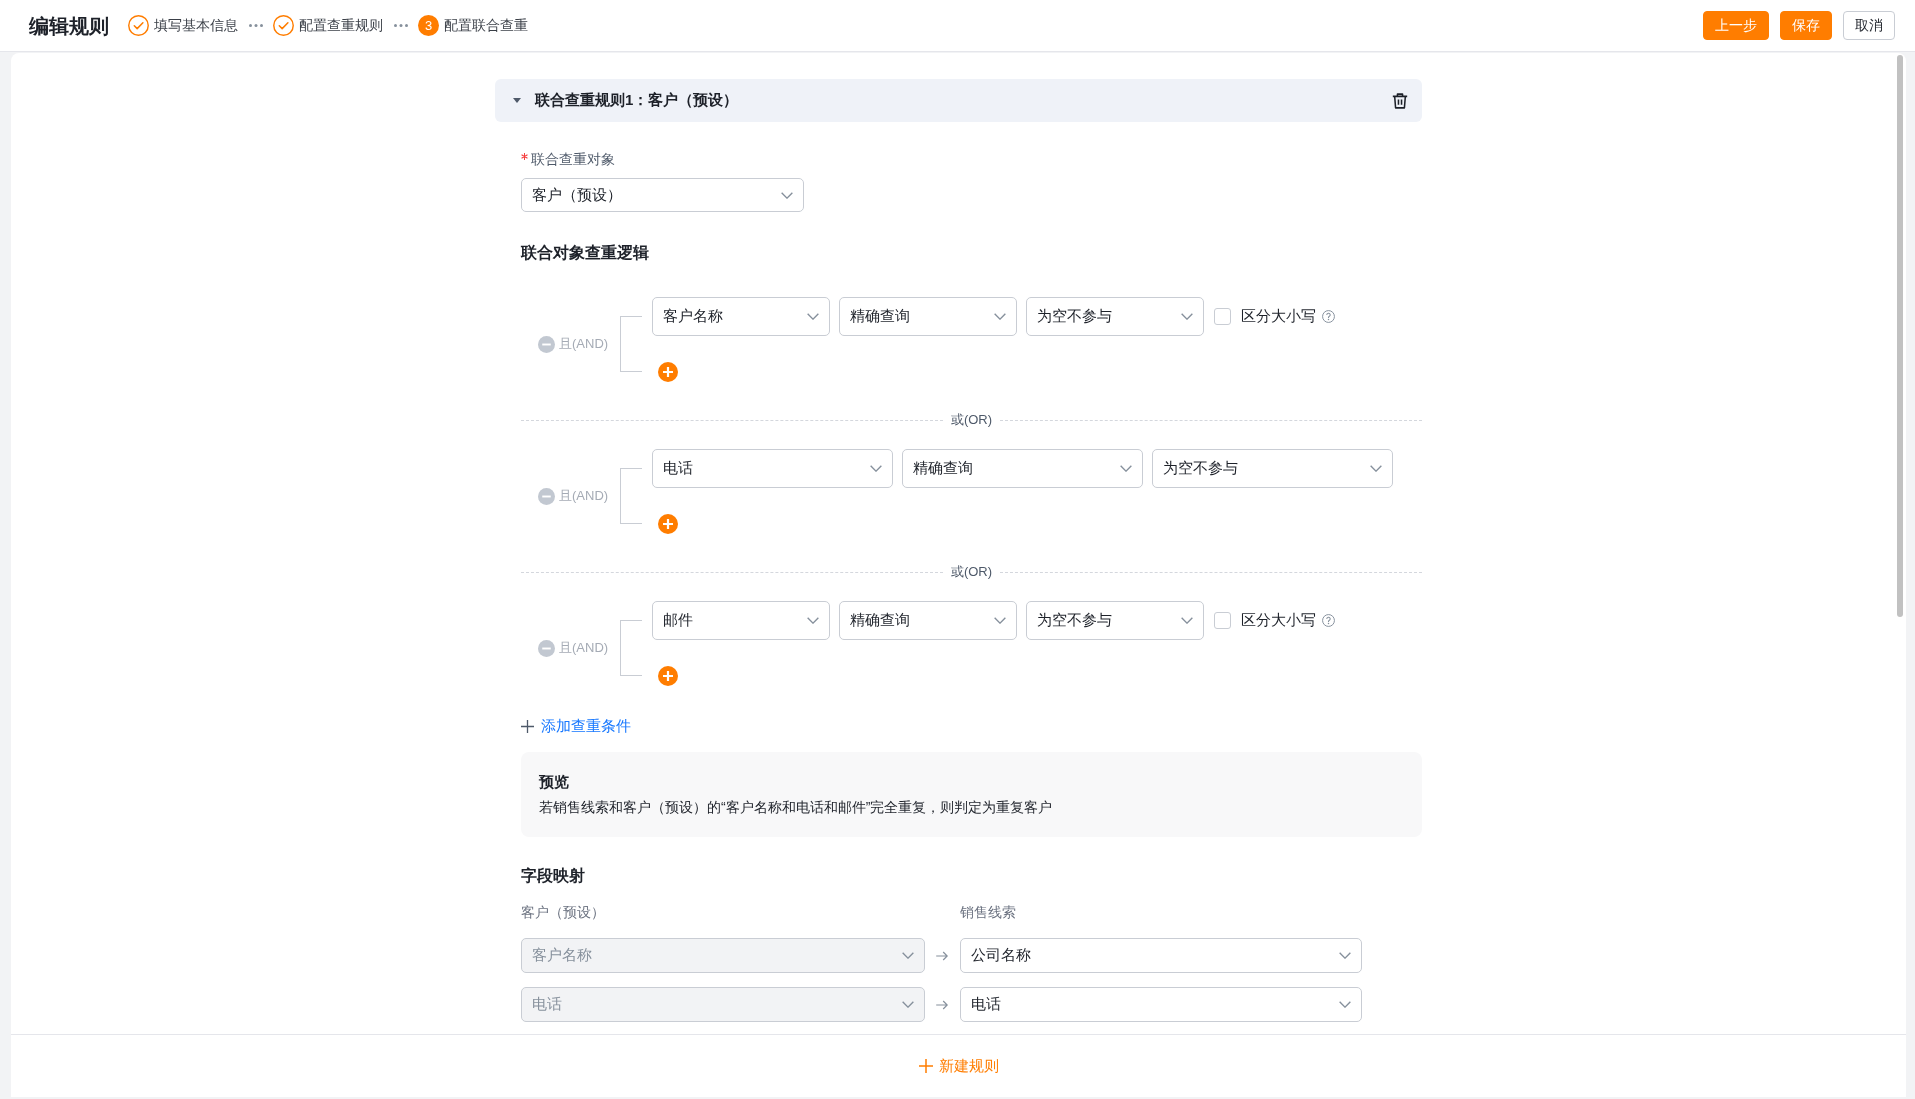 The width and height of the screenshot is (1915, 1099). I want to click on scrollbar-thumb, so click(1900, 336).